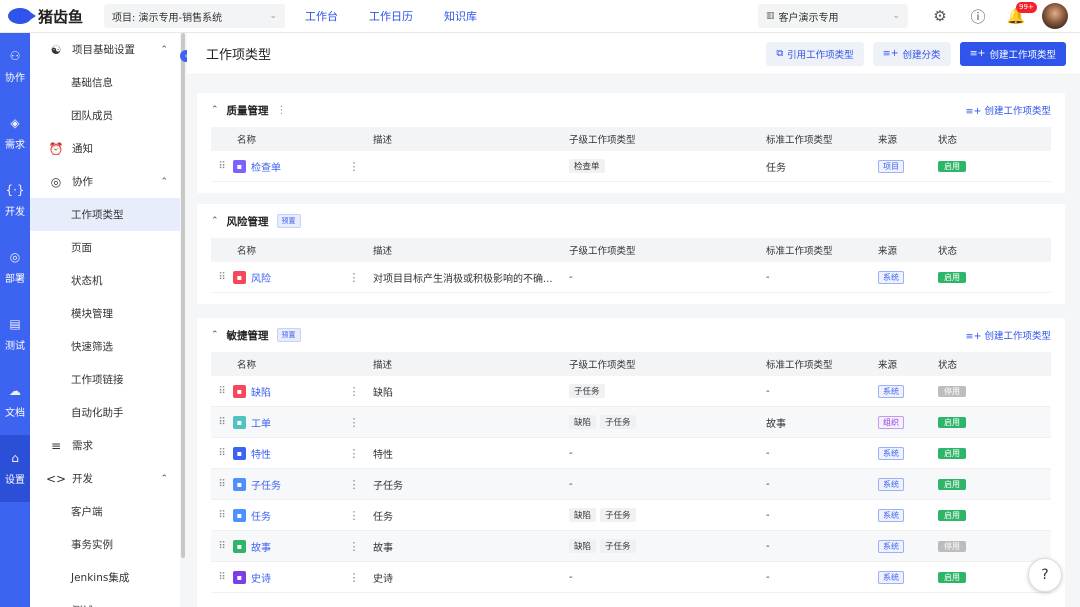  I want to click on table-row: ⠿ ▪ 风险 ⋮ 对项目目标产生消极或积极影响的不确... - - 系统 启用, so click(631, 277).